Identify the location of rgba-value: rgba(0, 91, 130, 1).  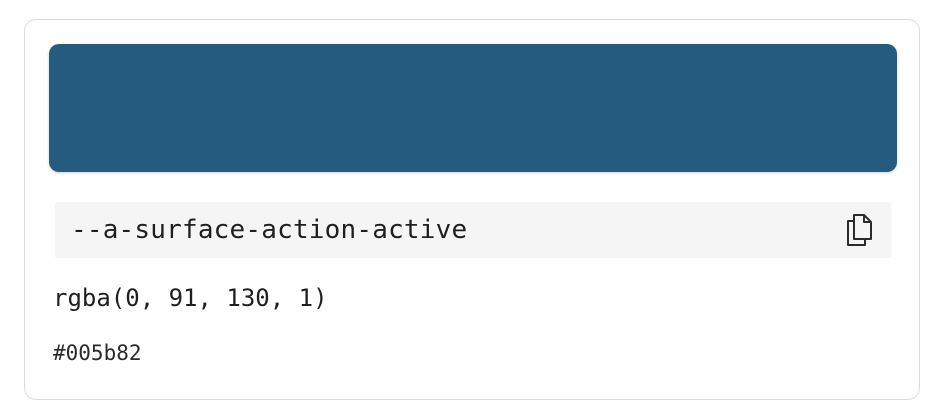
(190, 298).